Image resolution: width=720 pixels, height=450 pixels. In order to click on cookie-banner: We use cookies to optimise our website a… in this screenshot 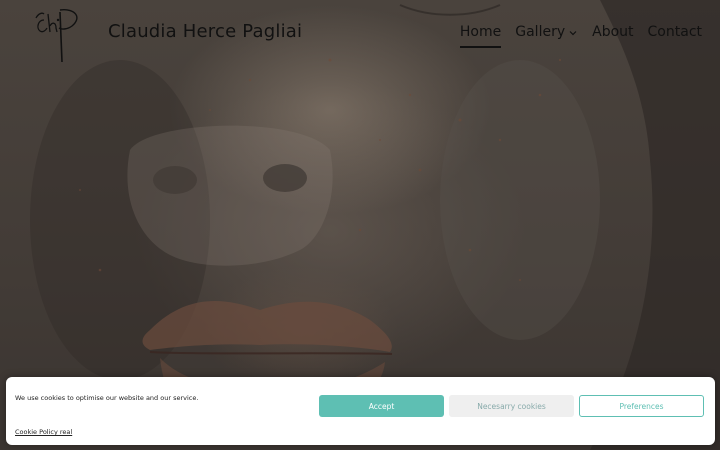, I will do `click(360, 411)`.